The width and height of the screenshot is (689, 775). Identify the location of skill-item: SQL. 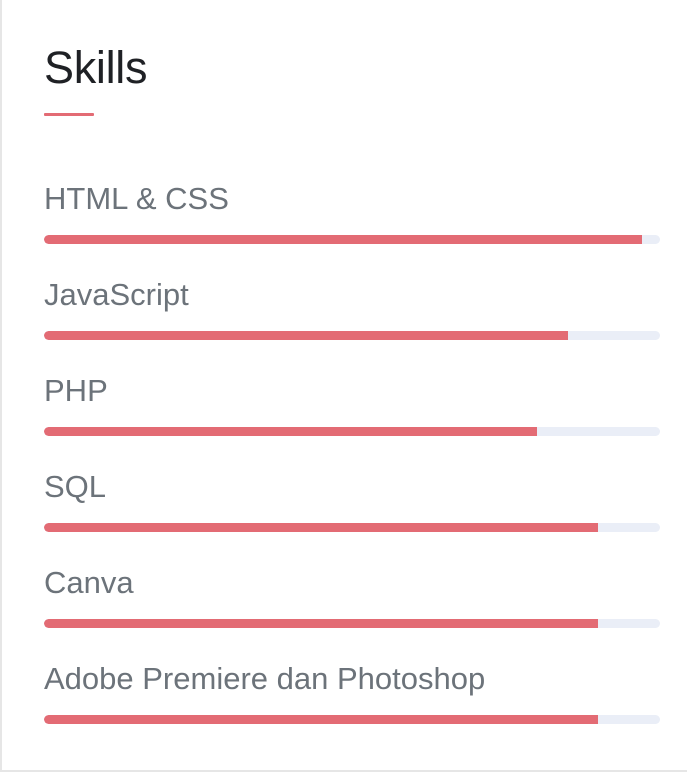
(352, 514).